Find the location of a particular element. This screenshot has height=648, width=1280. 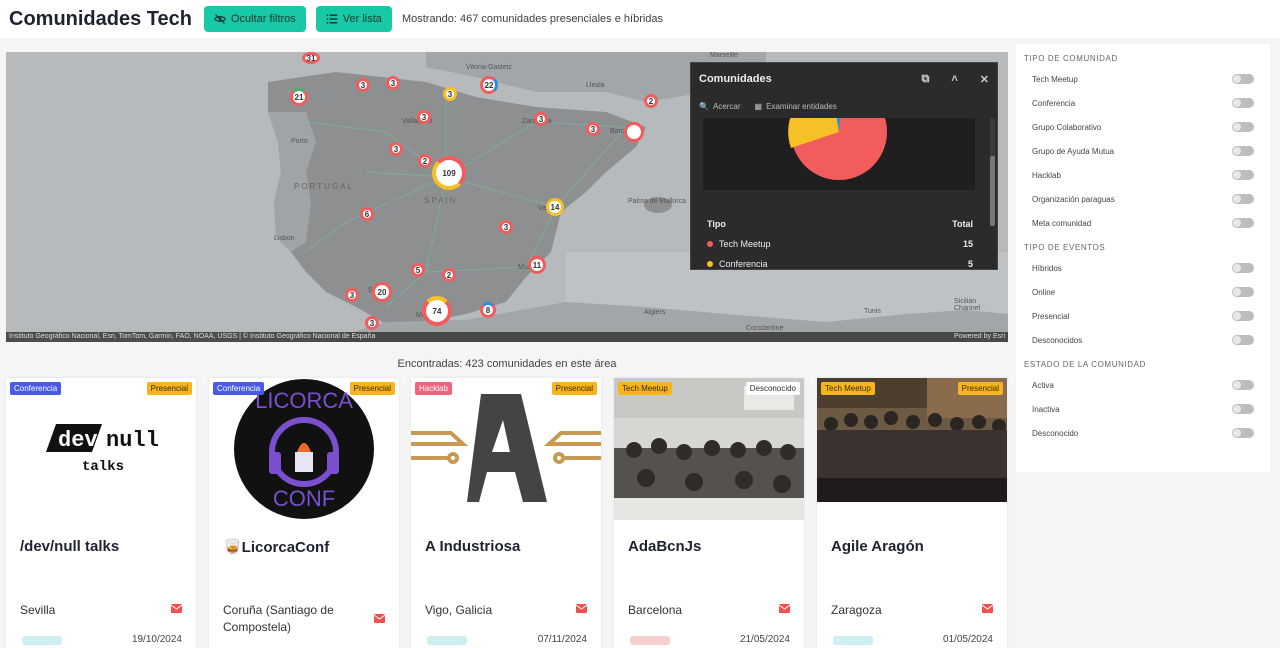

popup-table-header: Tipo Total is located at coordinates (840, 224).